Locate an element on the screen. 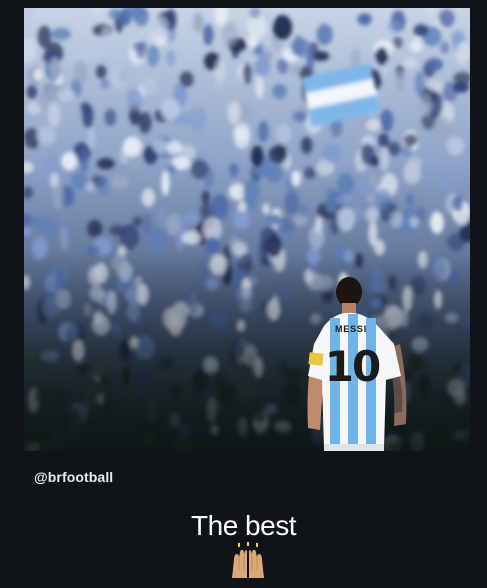 The width and height of the screenshot is (487, 588). raised-hands-icon is located at coordinates (248, 561).